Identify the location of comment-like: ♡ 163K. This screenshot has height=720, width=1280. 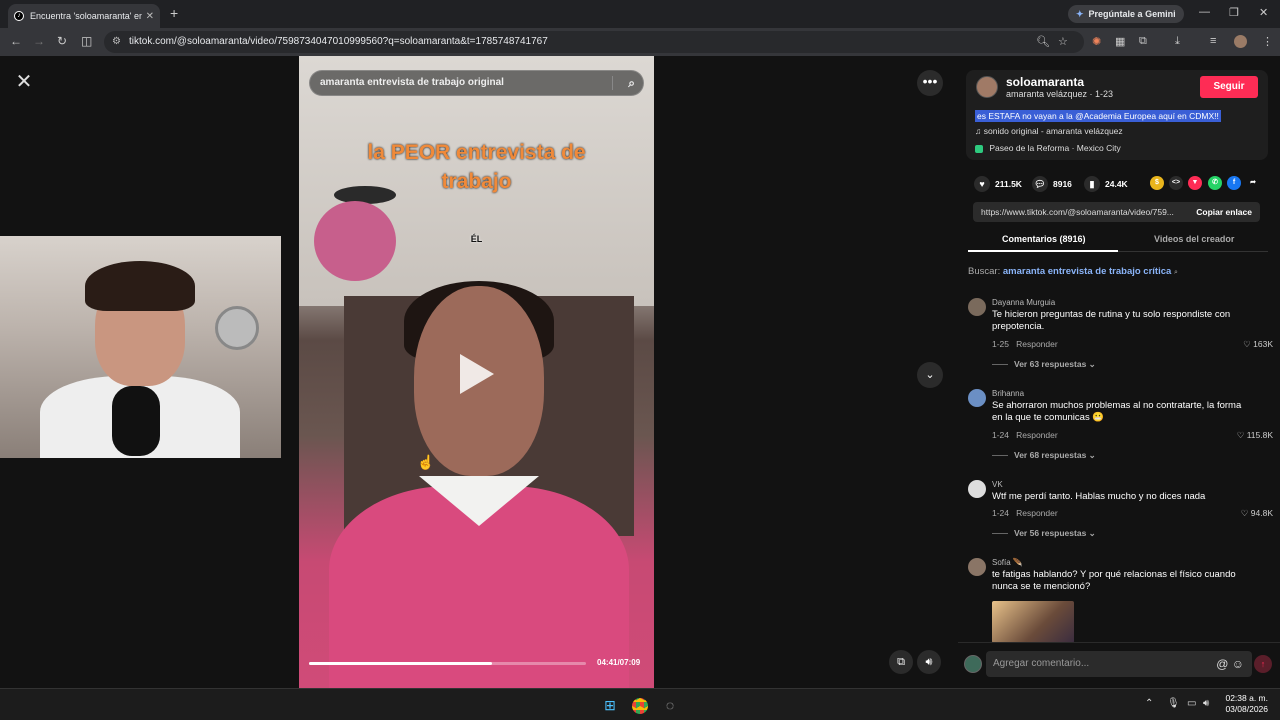
(1258, 344).